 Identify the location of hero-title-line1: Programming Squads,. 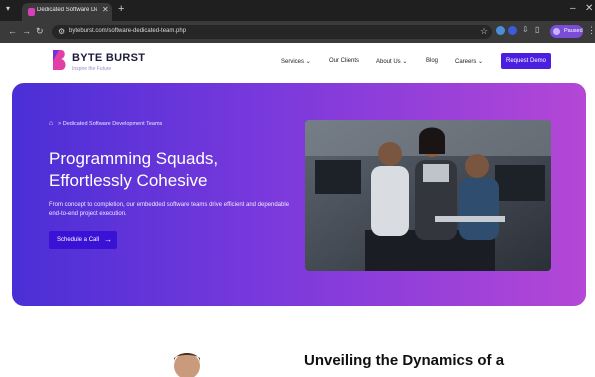
(134, 158).